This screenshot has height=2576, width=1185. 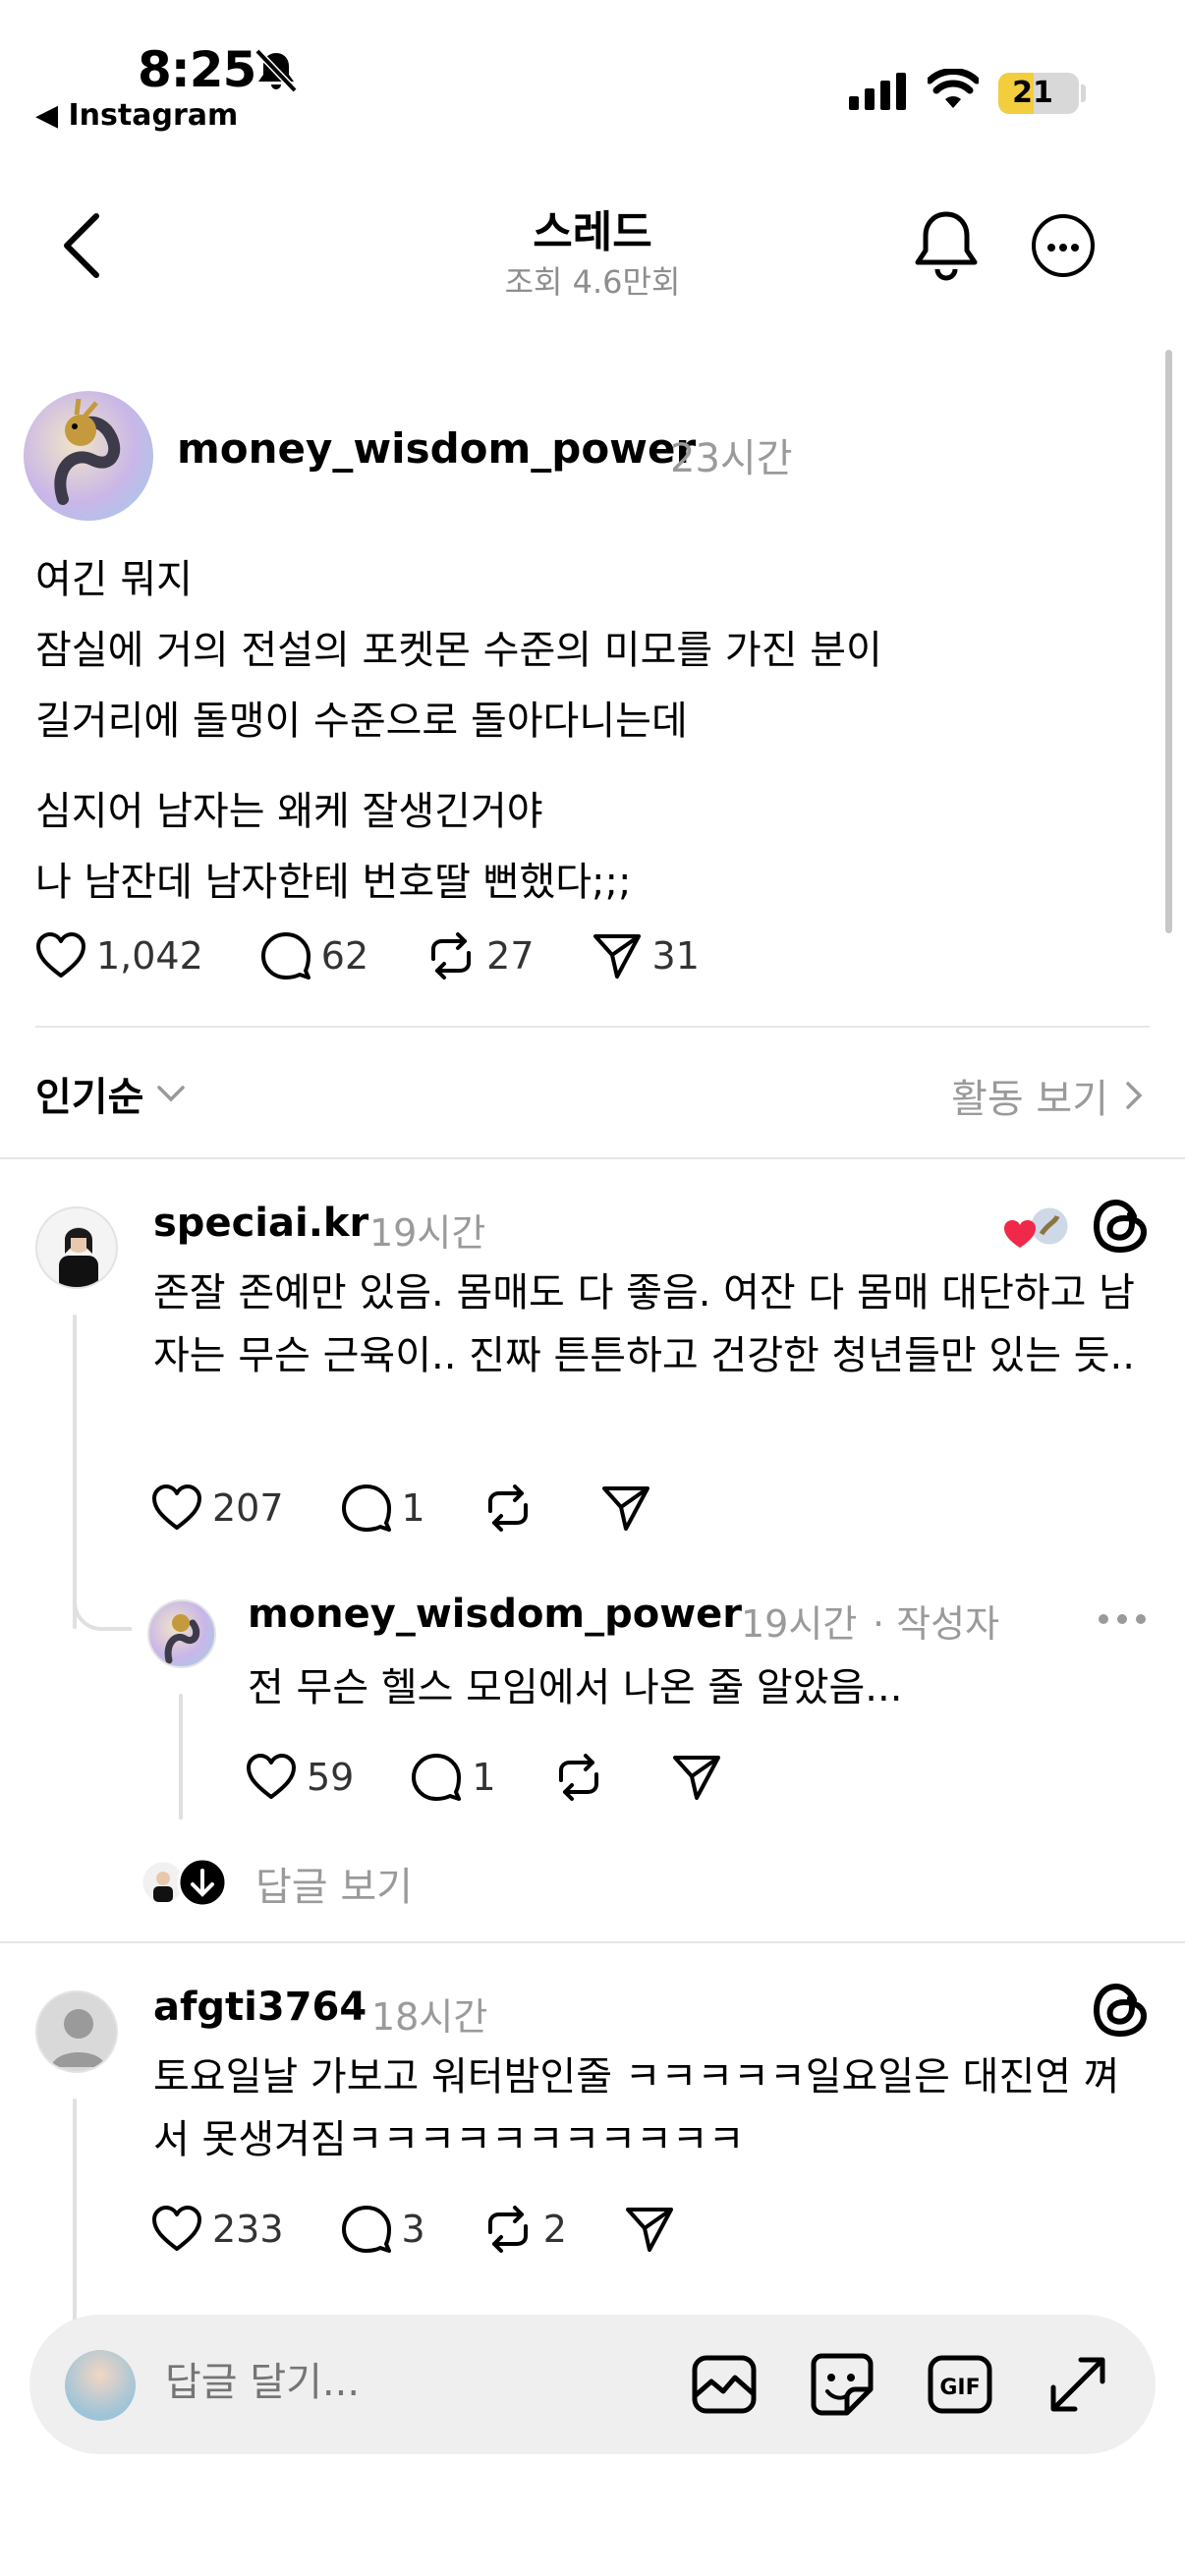 What do you see at coordinates (960, 2388) in the screenshot?
I see `svg-text: GIF` at bounding box center [960, 2388].